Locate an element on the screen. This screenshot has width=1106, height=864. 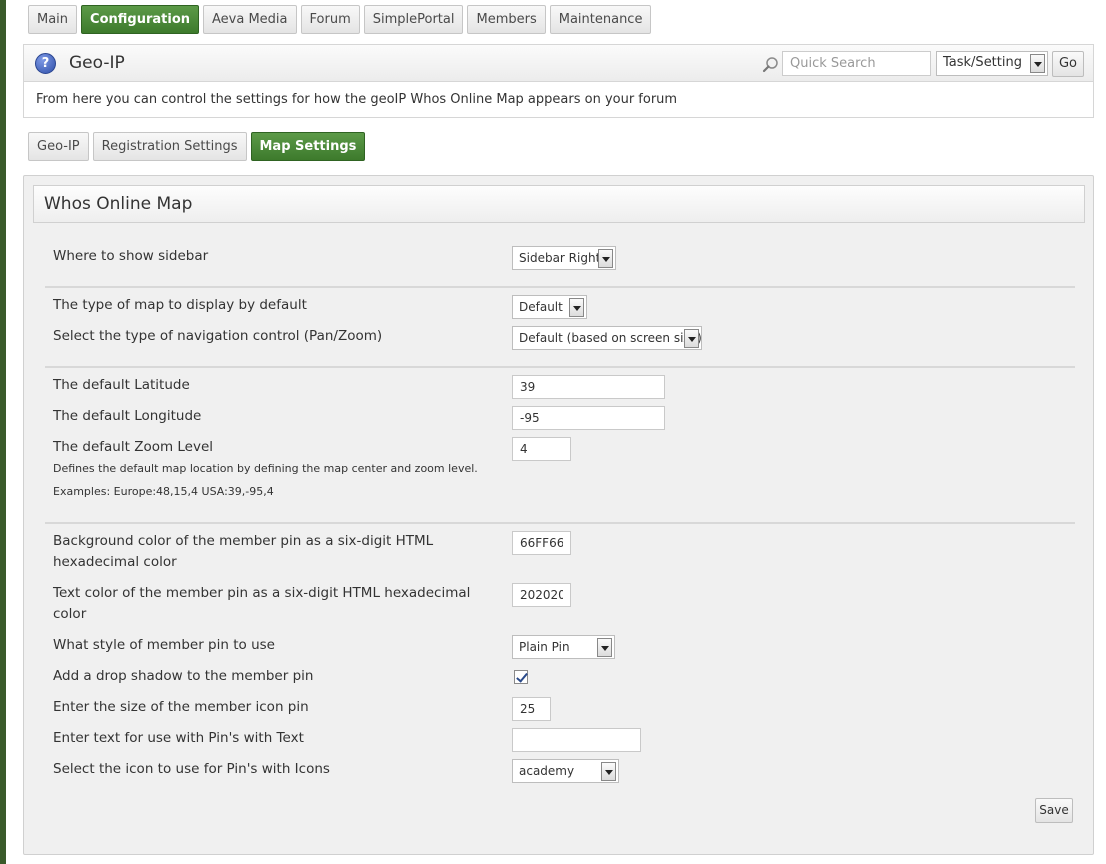
pin-shadow-checkbox is located at coordinates (521, 677).